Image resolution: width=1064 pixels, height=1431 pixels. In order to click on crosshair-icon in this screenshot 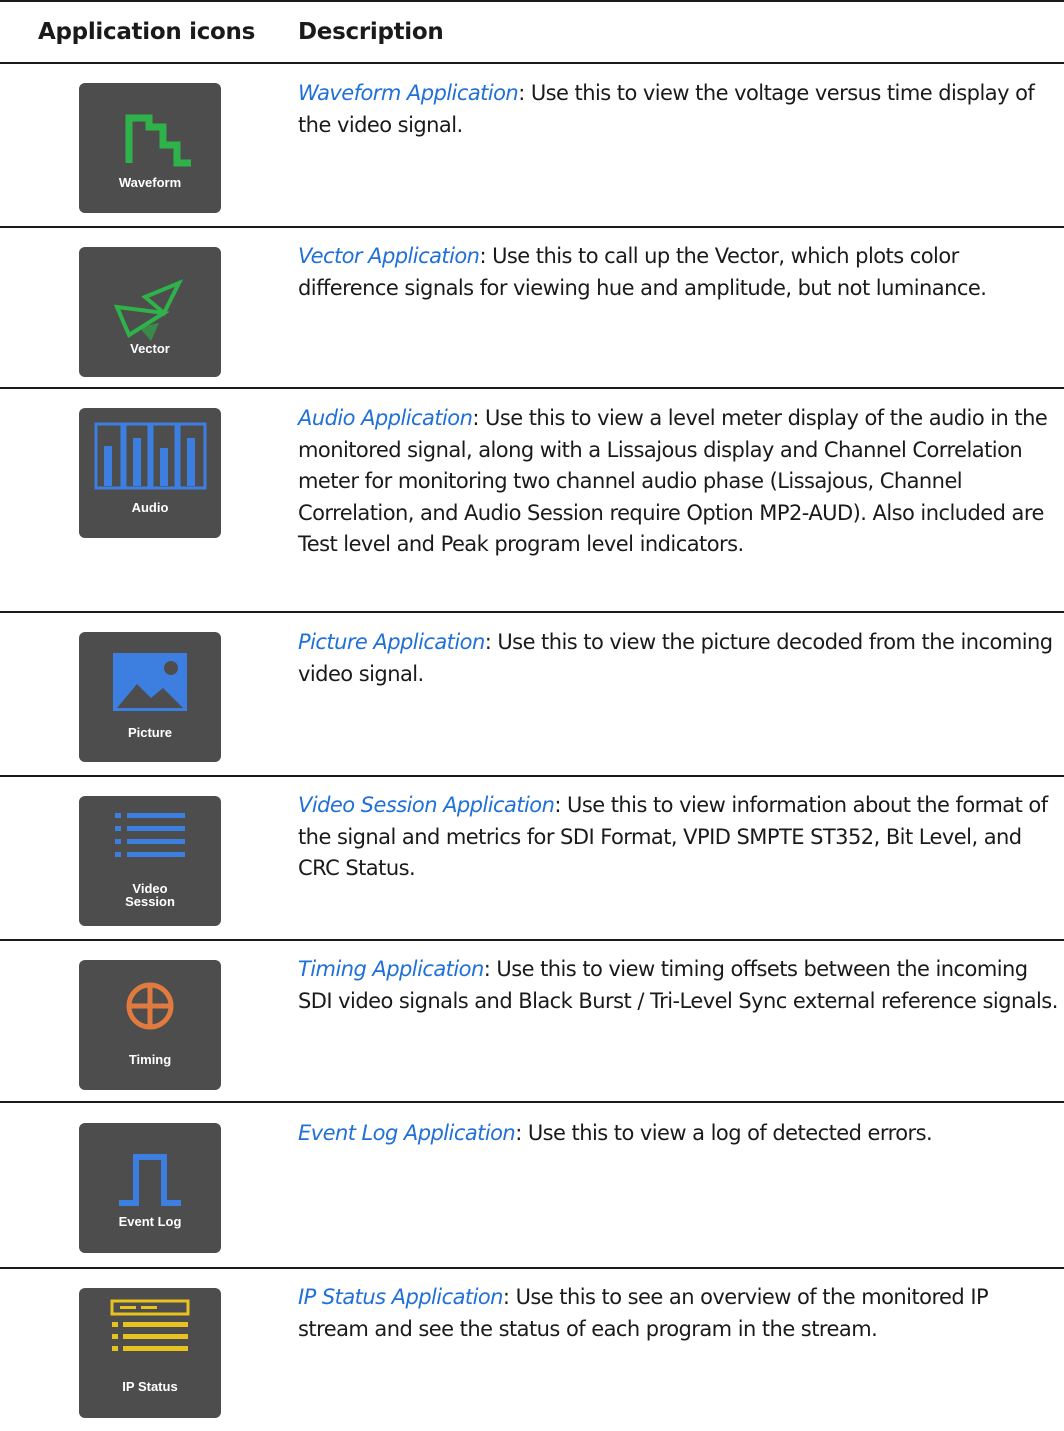, I will do `click(150, 1006)`.